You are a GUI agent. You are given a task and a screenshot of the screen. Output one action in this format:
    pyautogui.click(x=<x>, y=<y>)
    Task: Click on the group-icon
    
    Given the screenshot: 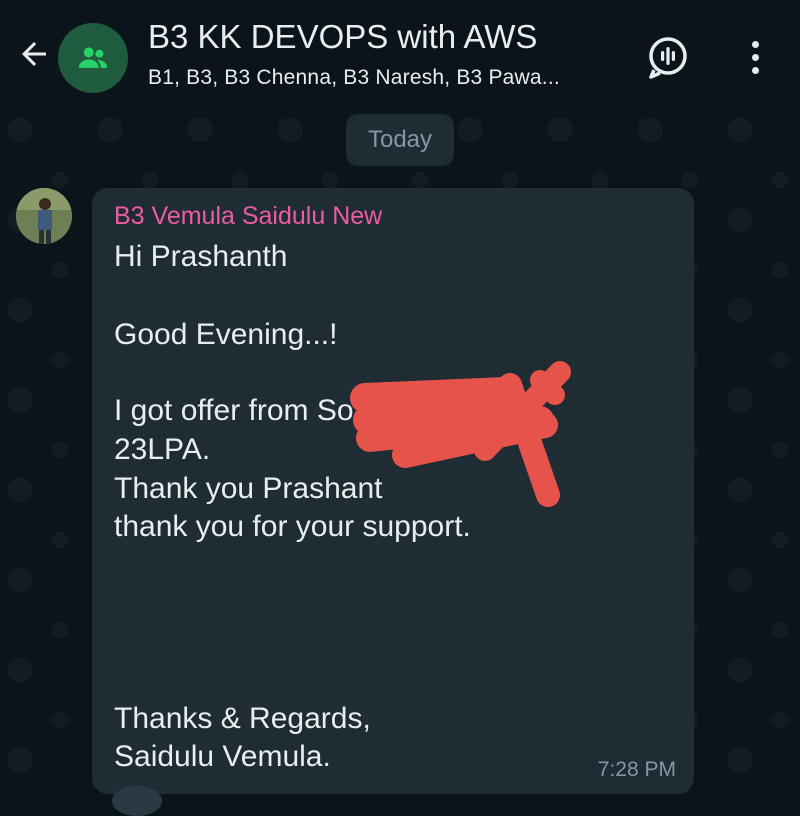 What is the action you would take?
    pyautogui.click(x=93, y=57)
    